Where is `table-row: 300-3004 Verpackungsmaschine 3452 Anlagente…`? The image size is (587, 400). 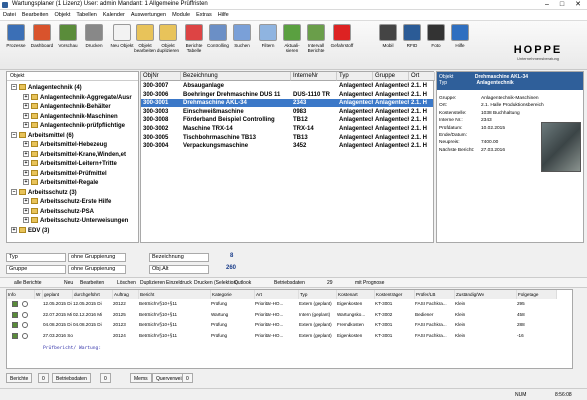 table-row: 300-3004 Verpackungsmaschine 3452 Anlagente… is located at coordinates (287, 146).